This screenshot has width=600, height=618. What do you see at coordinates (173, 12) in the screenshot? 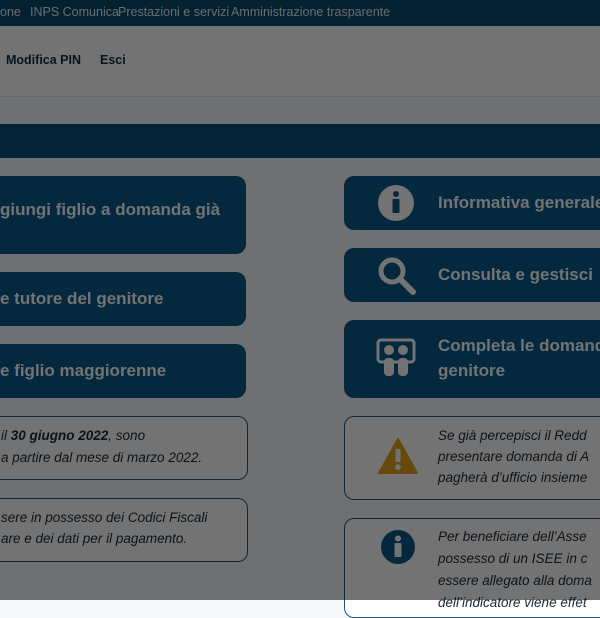
I see `nav-item-prestazioni-servizi: Prestazioni e servizi` at bounding box center [173, 12].